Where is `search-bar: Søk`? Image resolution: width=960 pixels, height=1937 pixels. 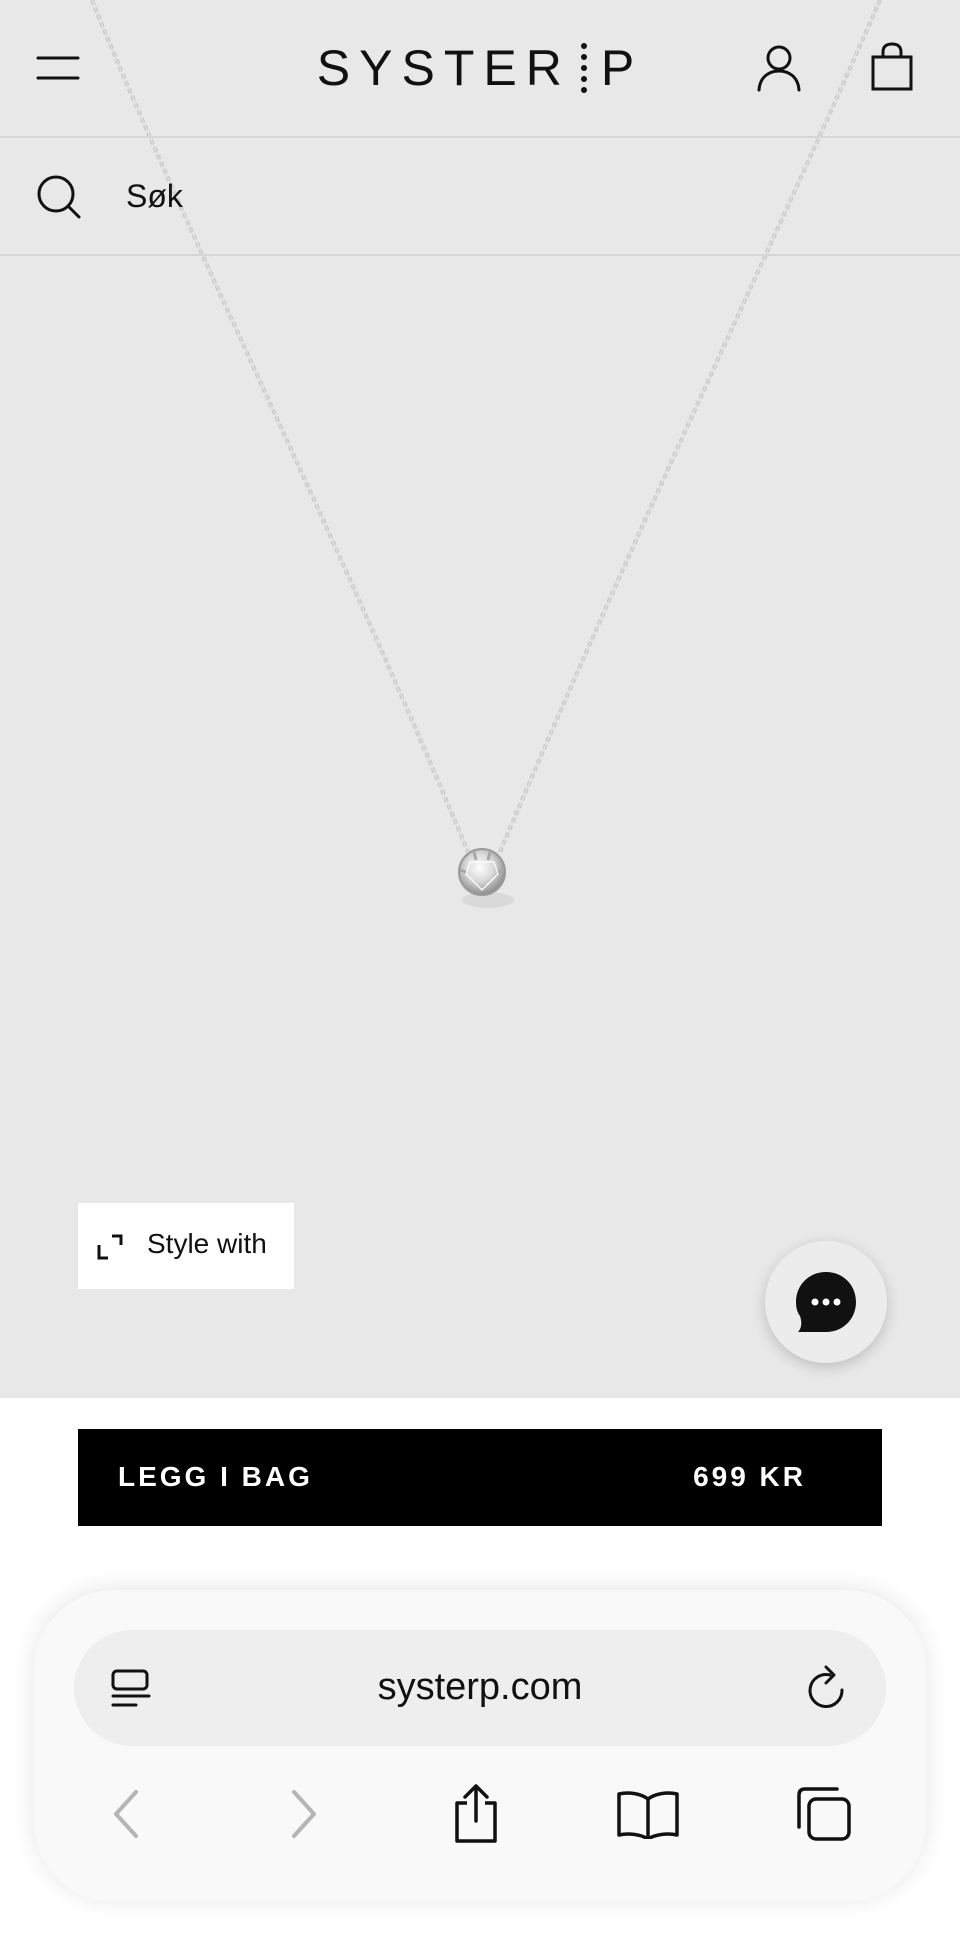 search-bar: Søk is located at coordinates (480, 198).